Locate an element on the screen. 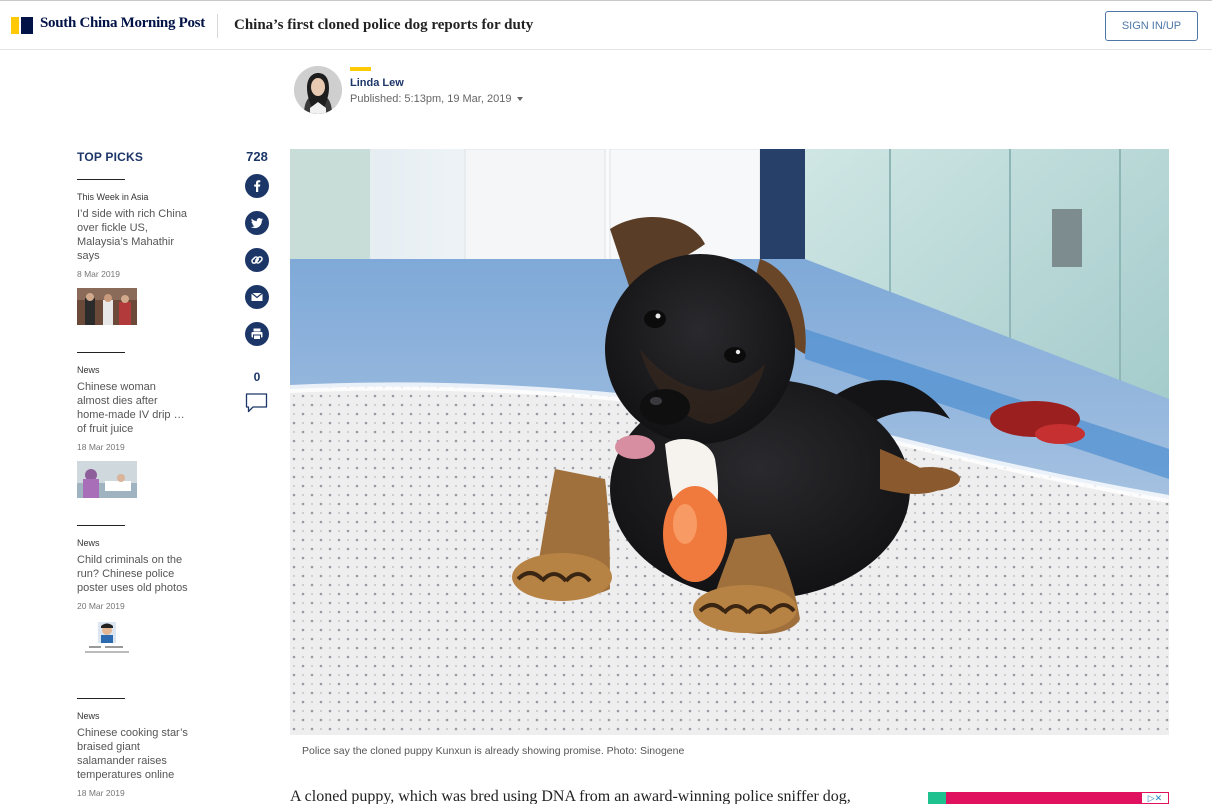 This screenshot has height=804, width=1212. facebook-share-button is located at coordinates (257, 186).